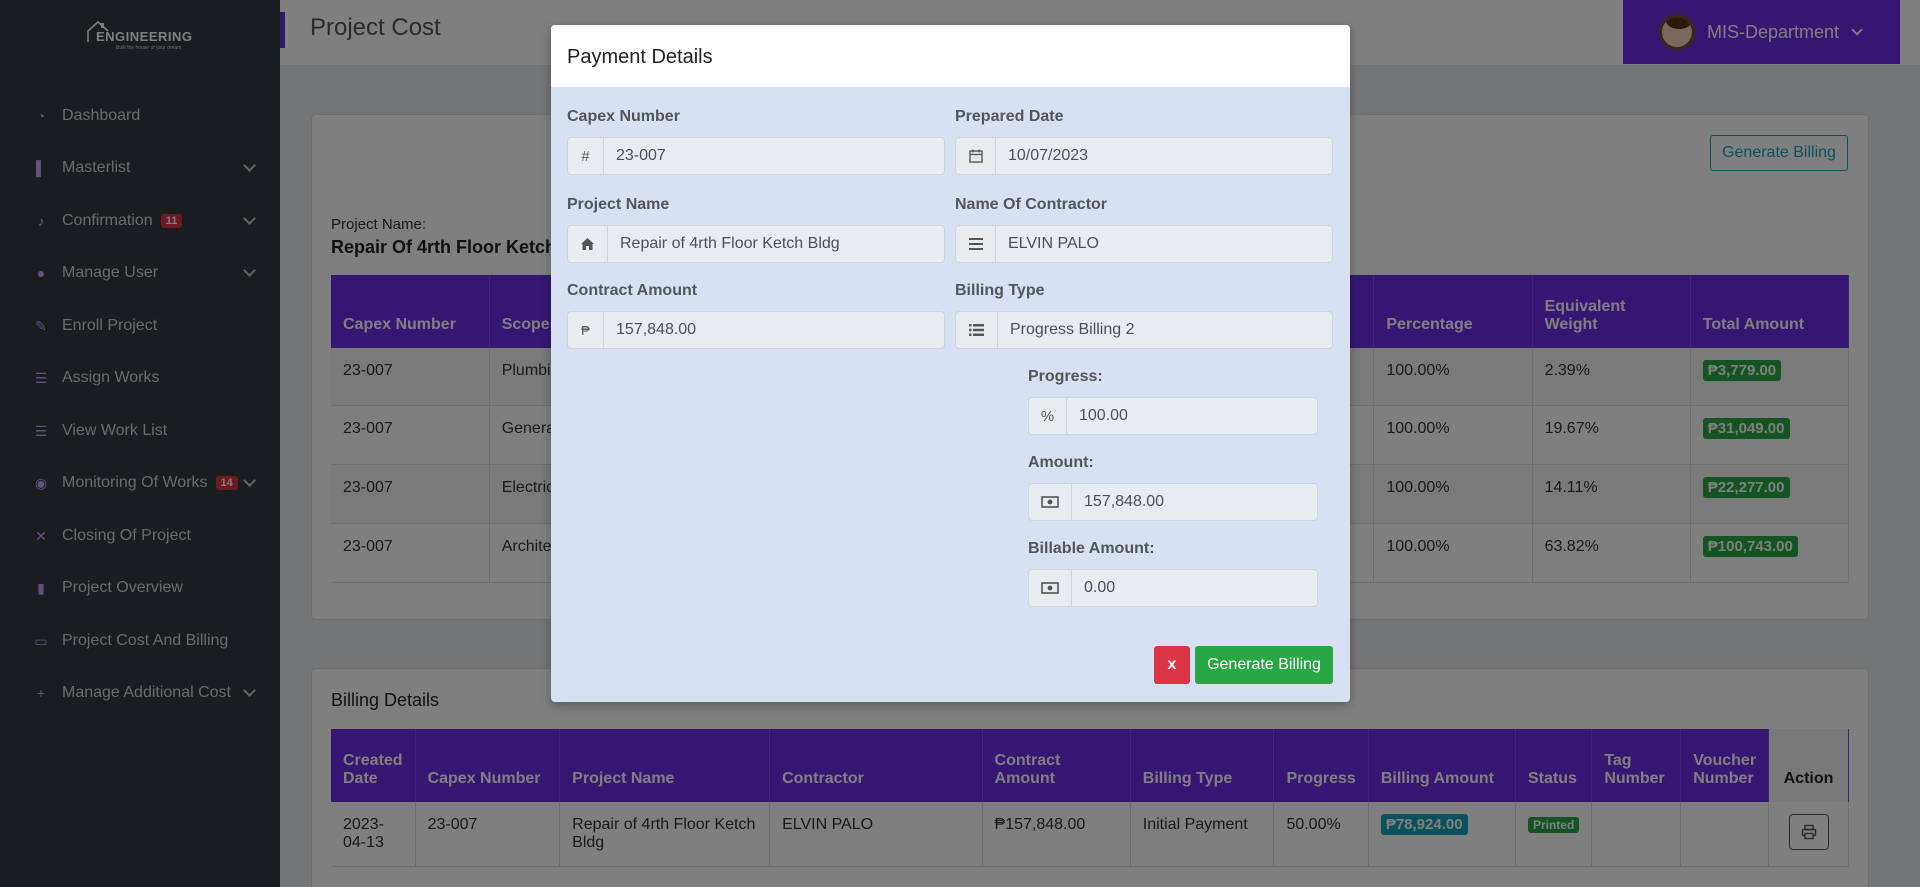 This screenshot has height=887, width=1920. Describe the element at coordinates (776, 244) in the screenshot. I see `project-name-input: Repair of 4rth Floor Ketch Bldg` at that location.